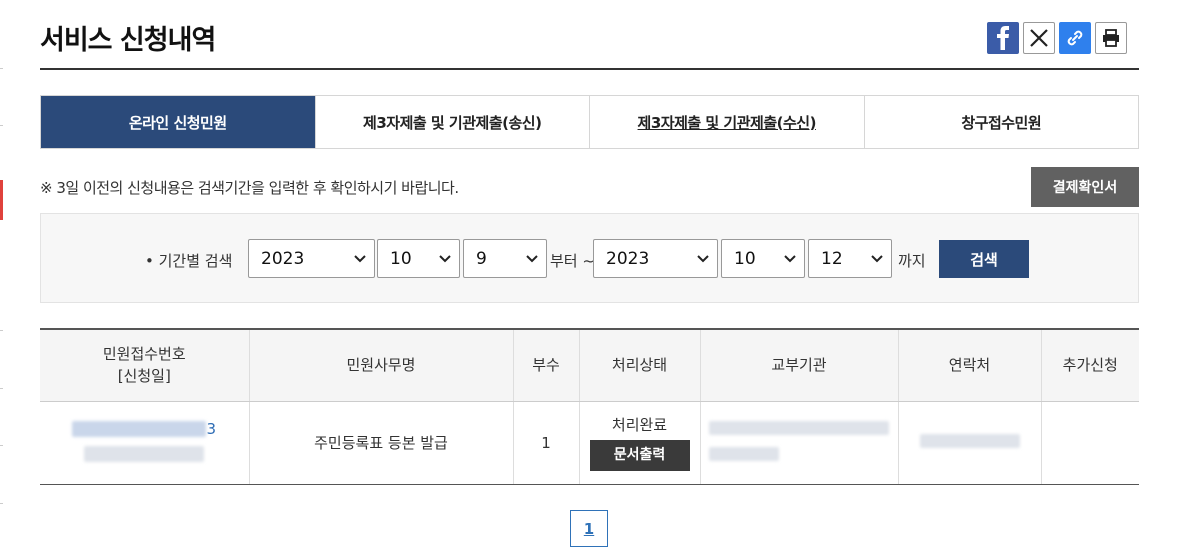  Describe the element at coordinates (481, 258) in the screenshot. I see `from-day-value: 9` at that location.